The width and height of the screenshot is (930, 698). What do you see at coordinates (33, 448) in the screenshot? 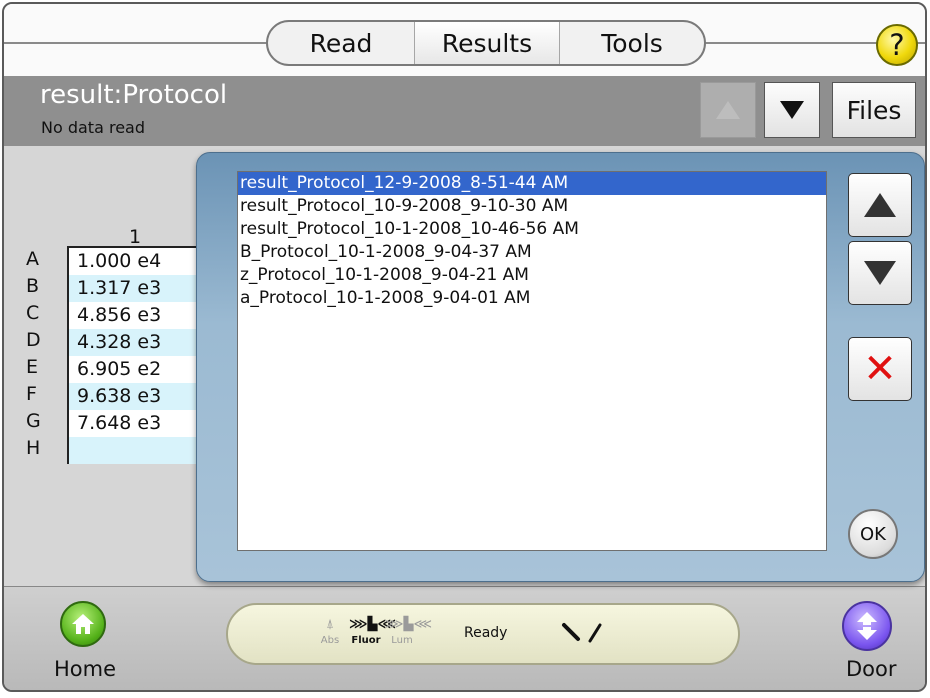
I see `row-label: H` at bounding box center [33, 448].